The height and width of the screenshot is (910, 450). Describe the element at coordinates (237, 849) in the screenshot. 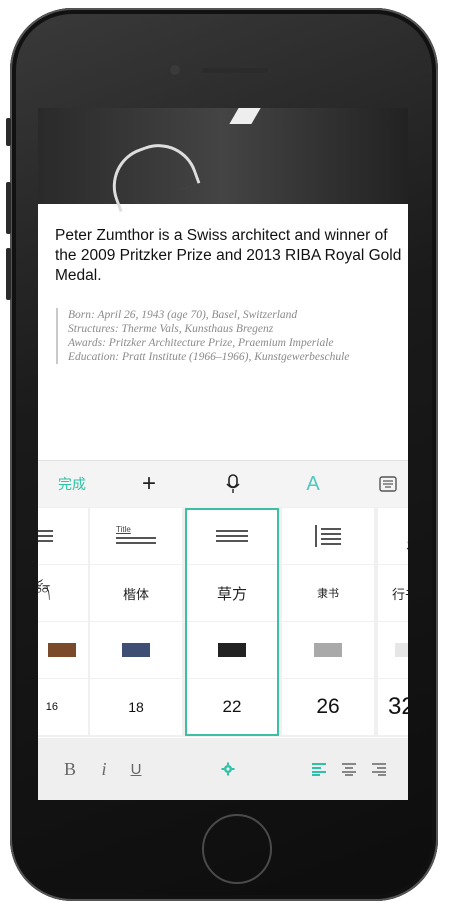

I see `home-button` at that location.